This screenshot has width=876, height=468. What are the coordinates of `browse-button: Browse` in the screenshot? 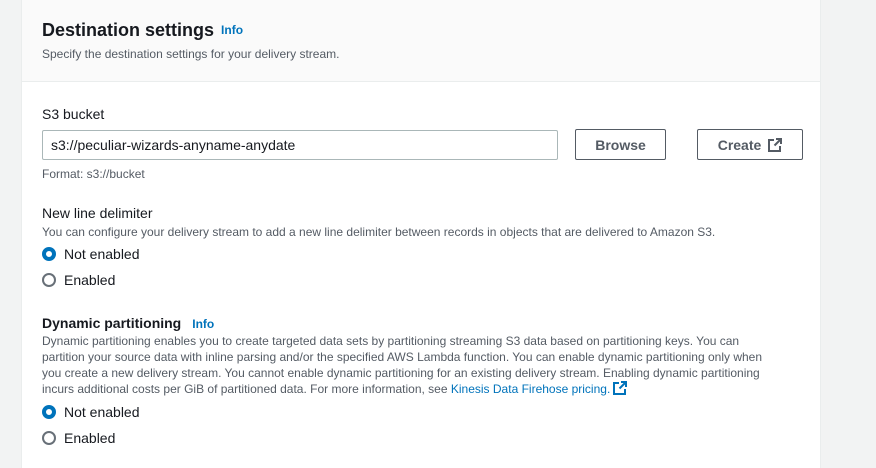 It's located at (620, 144).